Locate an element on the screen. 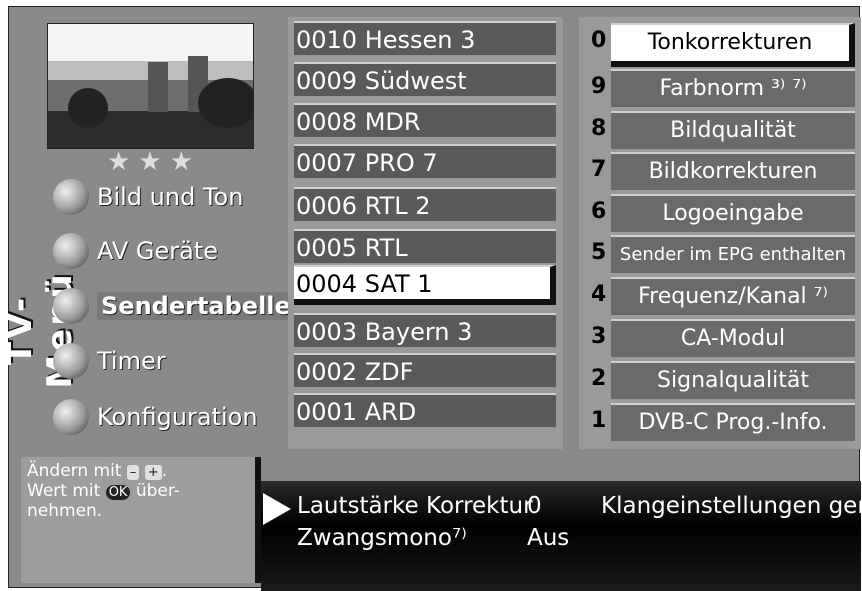 This screenshot has height=591, width=862. menu-item-label: Sendertabelle is located at coordinates (196, 306).